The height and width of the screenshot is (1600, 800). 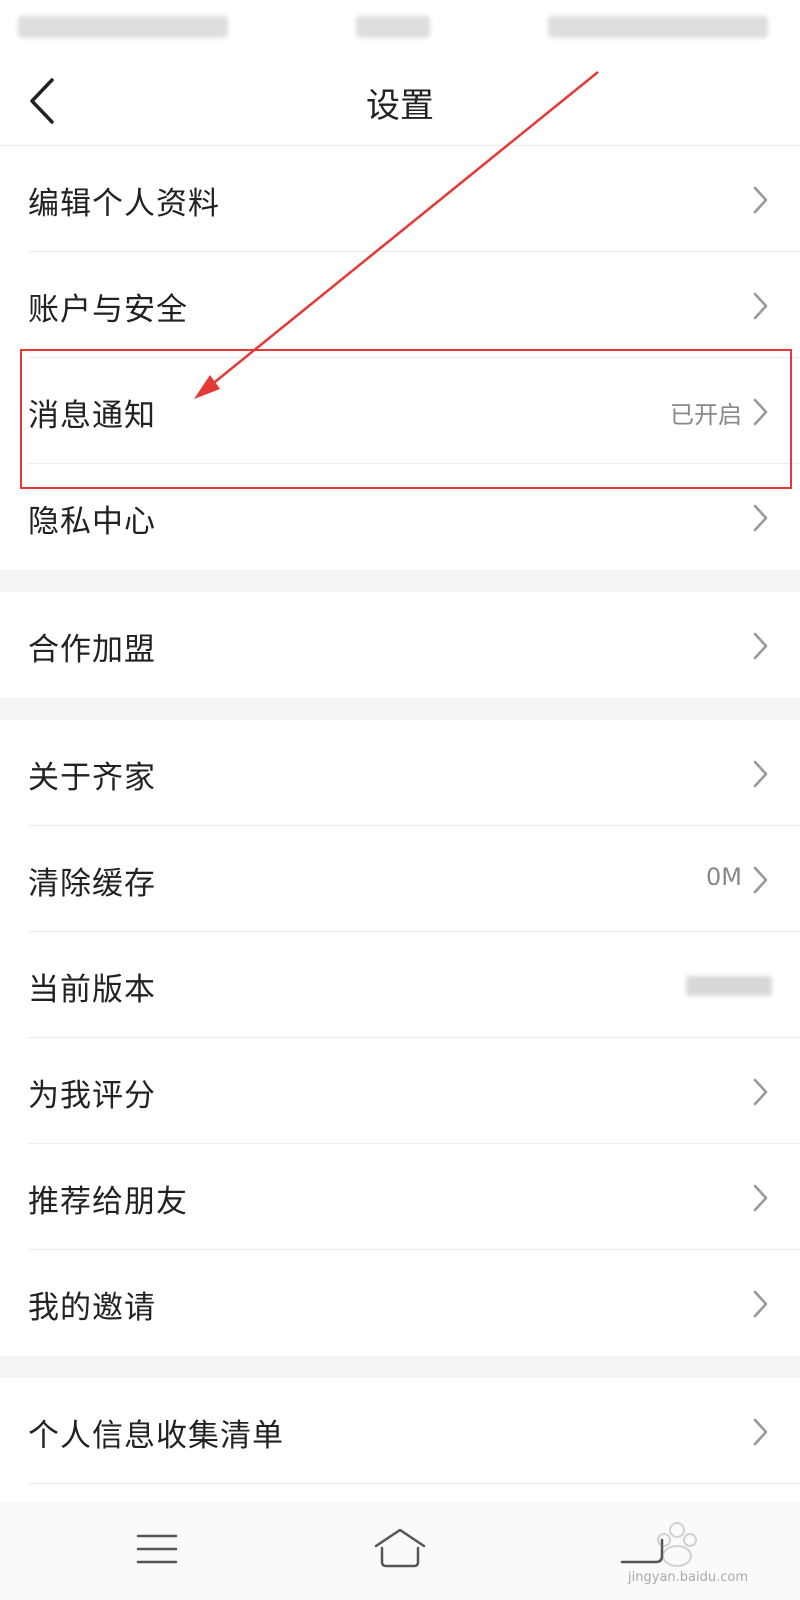 What do you see at coordinates (108, 1202) in the screenshot?
I see `settings-item-label: 推荐给朋友` at bounding box center [108, 1202].